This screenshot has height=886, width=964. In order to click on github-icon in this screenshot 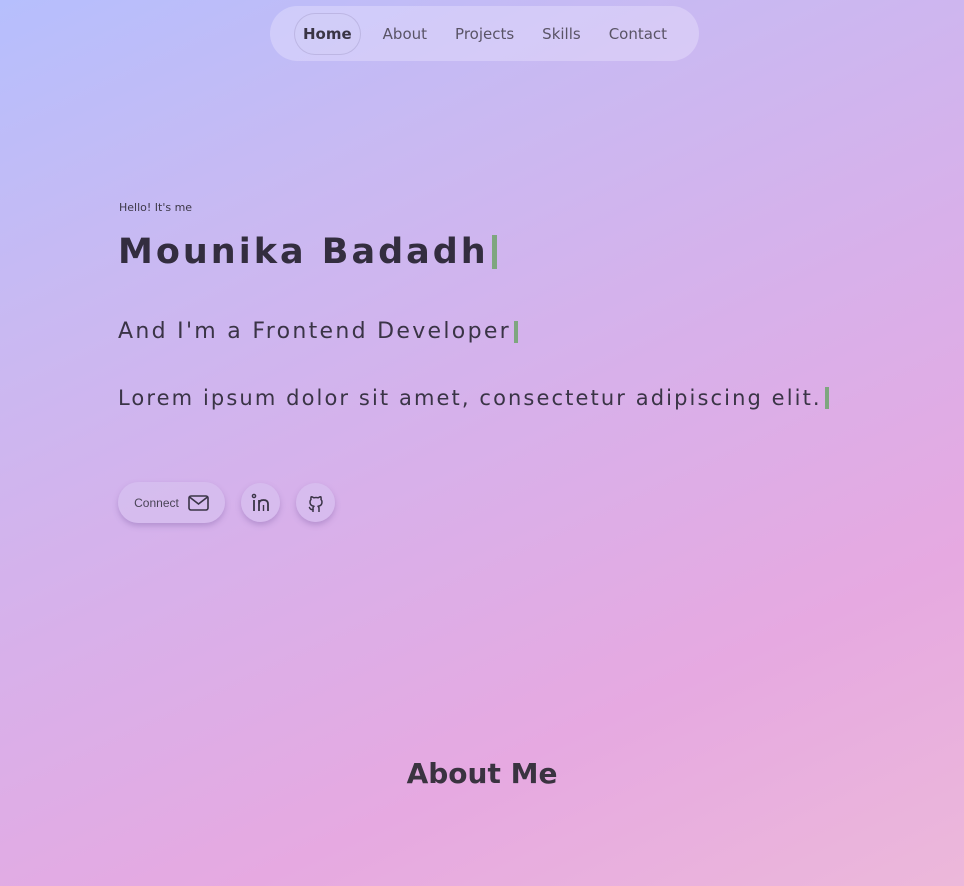, I will do `click(316, 503)`.